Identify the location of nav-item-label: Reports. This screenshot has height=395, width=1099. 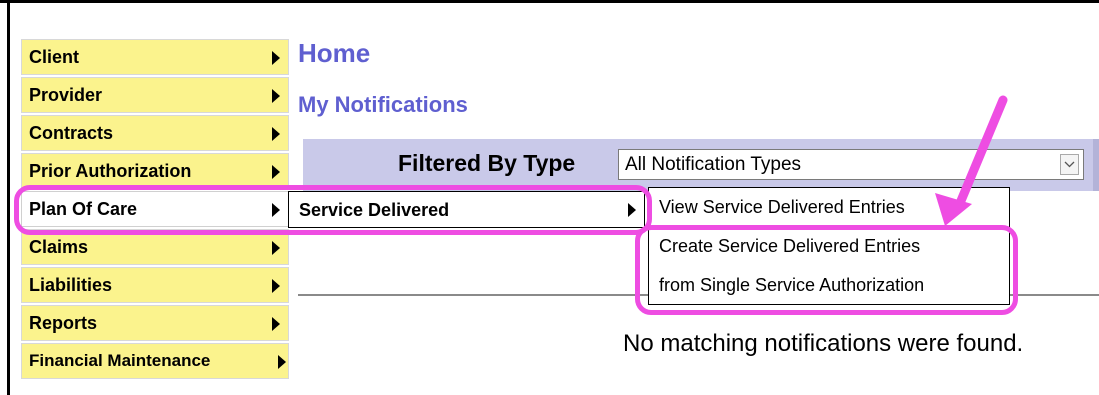
(63, 323).